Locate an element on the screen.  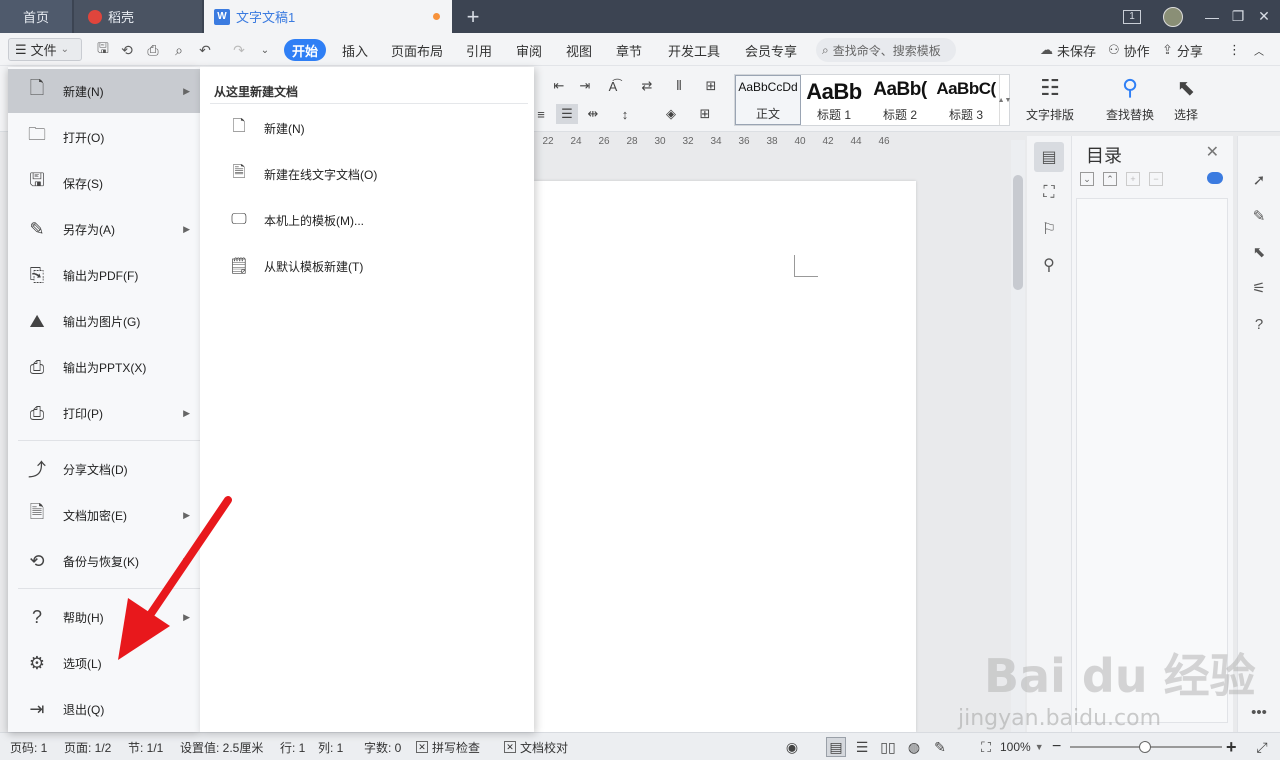
submenu-item-new: 🗋 新建(N) is located at coordinates (266, 128).